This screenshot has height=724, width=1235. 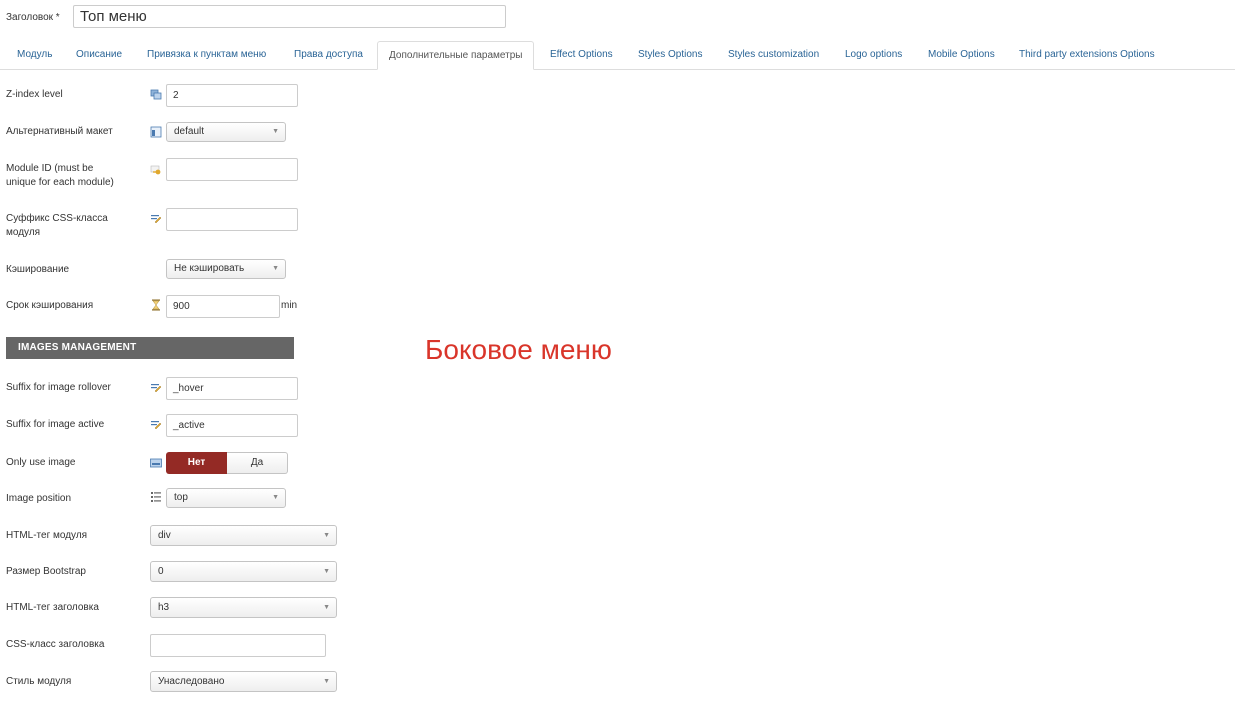 What do you see at coordinates (456, 55) in the screenshot?
I see `tab-advanced: Дополнительные параметры` at bounding box center [456, 55].